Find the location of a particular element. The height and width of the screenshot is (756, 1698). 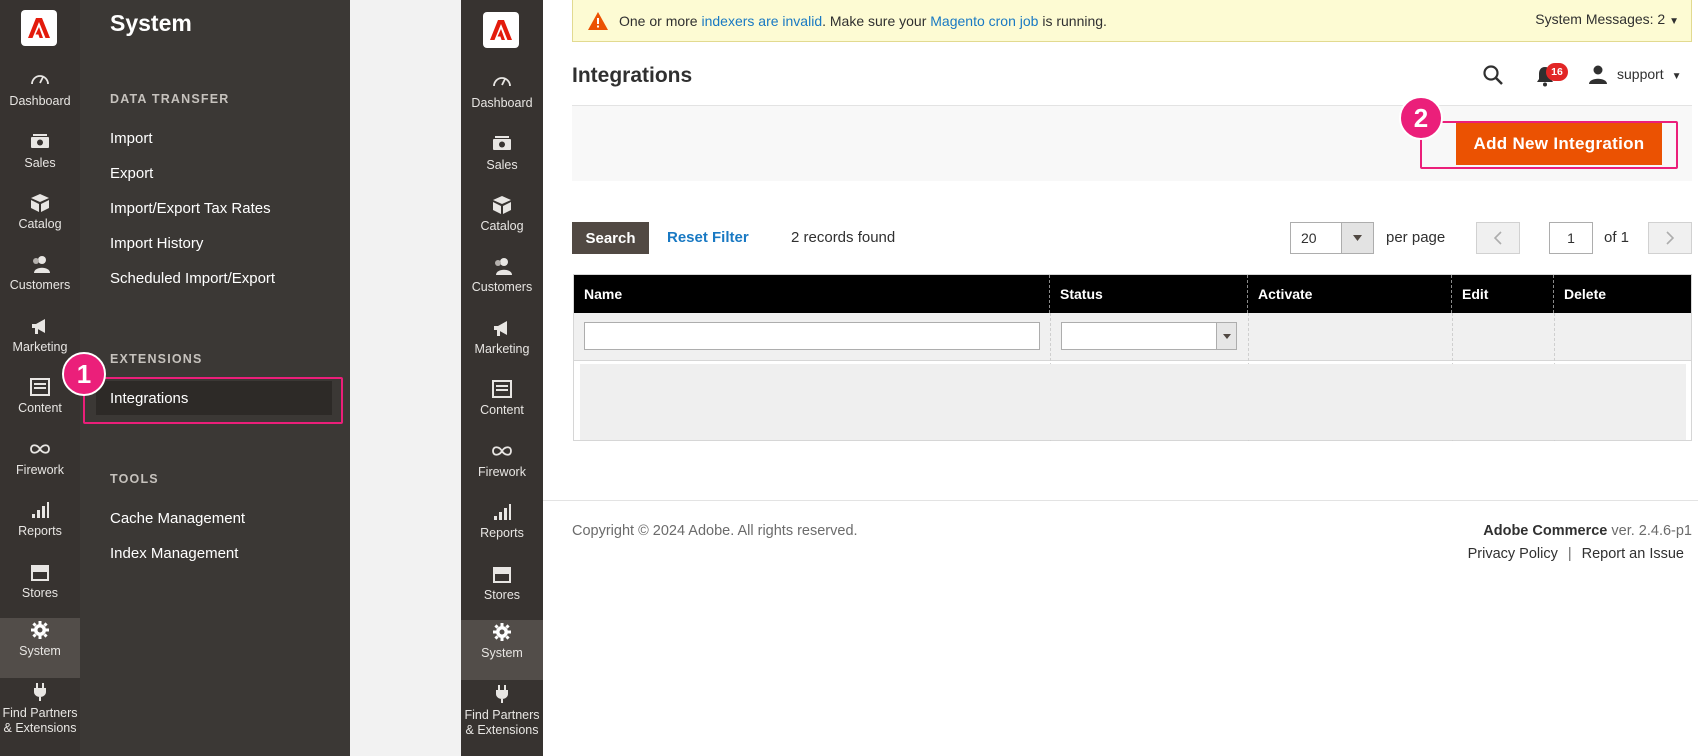

column-header-status: Status is located at coordinates (1149, 294).